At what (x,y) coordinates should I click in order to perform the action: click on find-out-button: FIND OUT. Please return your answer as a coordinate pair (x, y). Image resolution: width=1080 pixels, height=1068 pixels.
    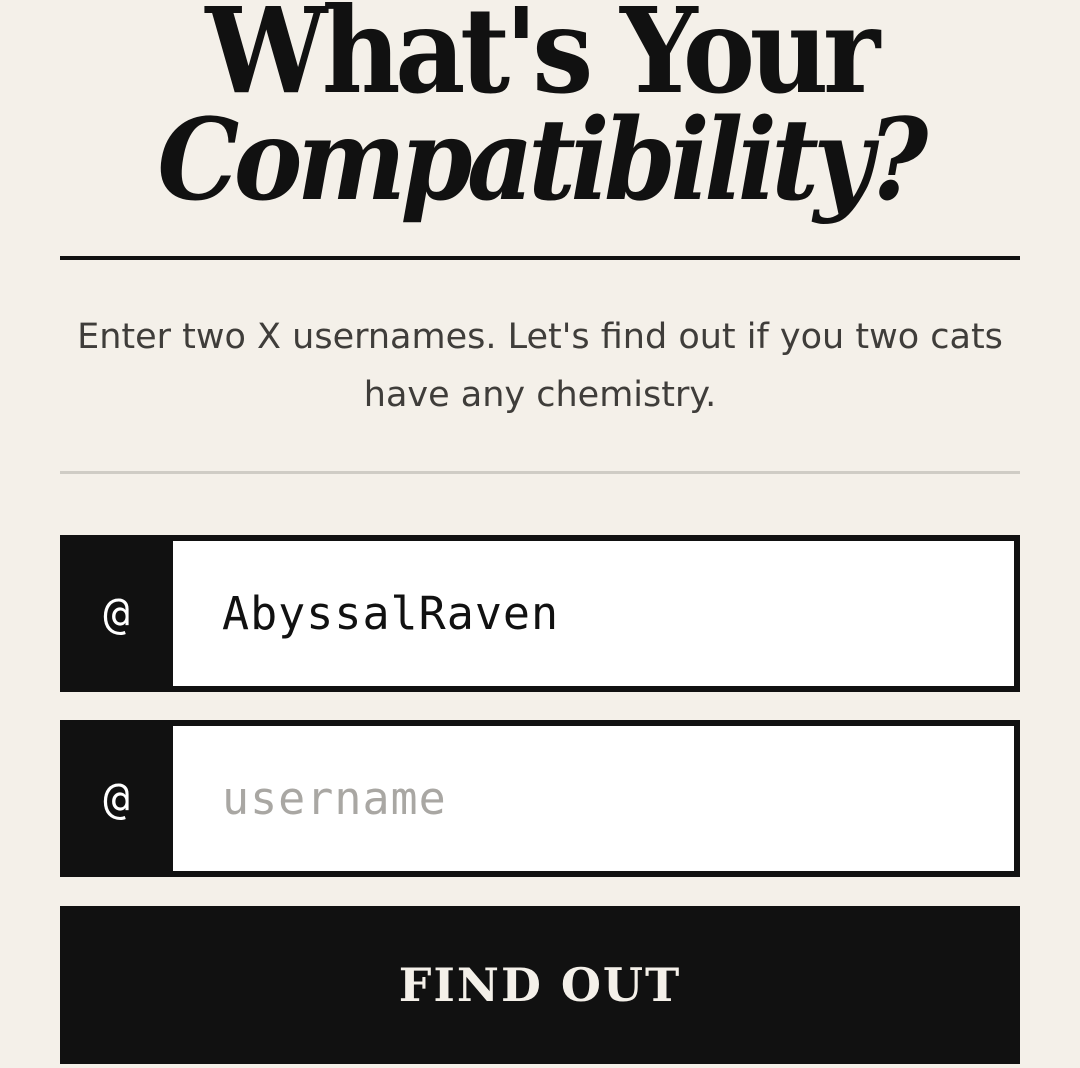
    Looking at the image, I should click on (540, 985).